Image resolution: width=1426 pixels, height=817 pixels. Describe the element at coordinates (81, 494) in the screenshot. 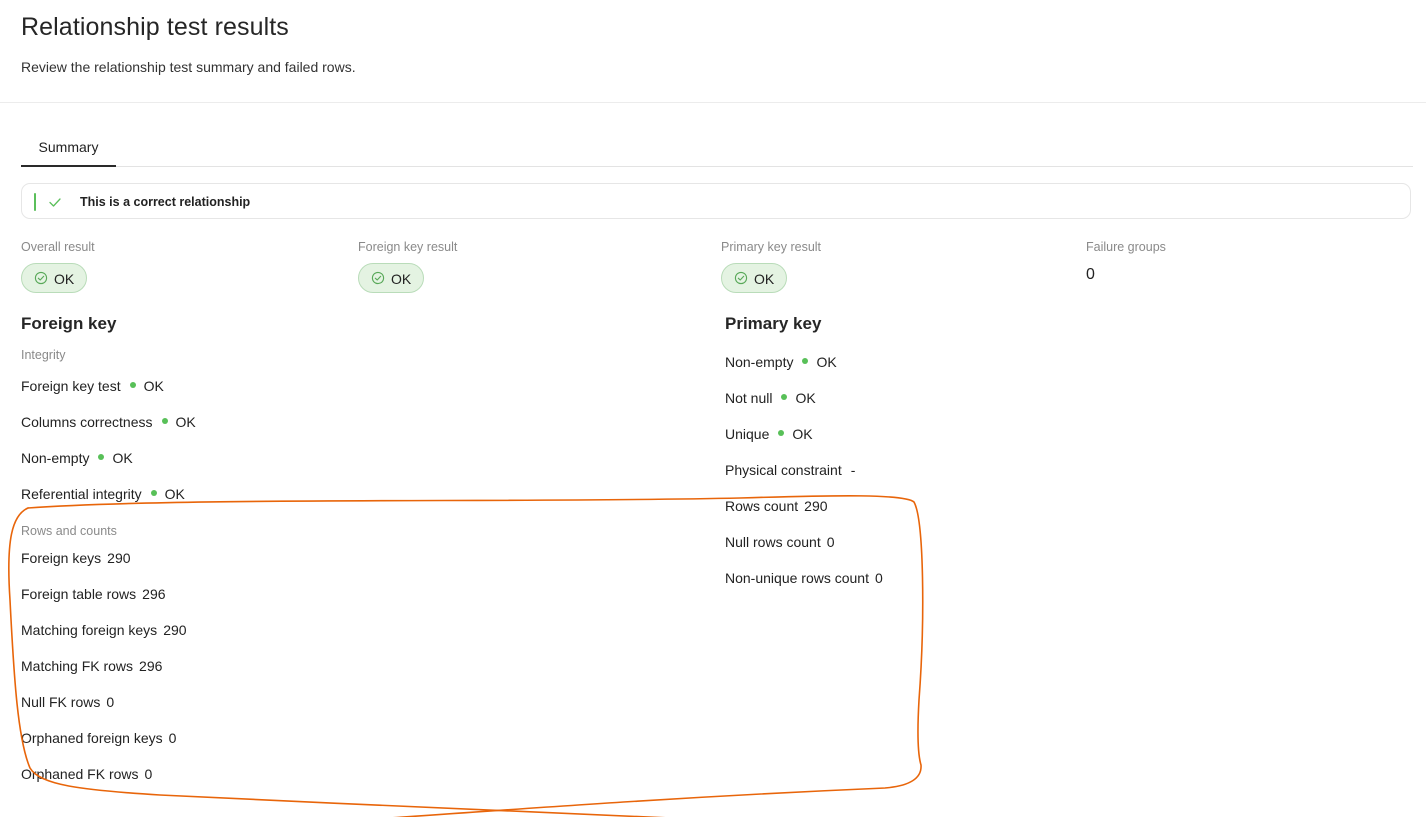

I see `check-label: Referential integrity` at that location.